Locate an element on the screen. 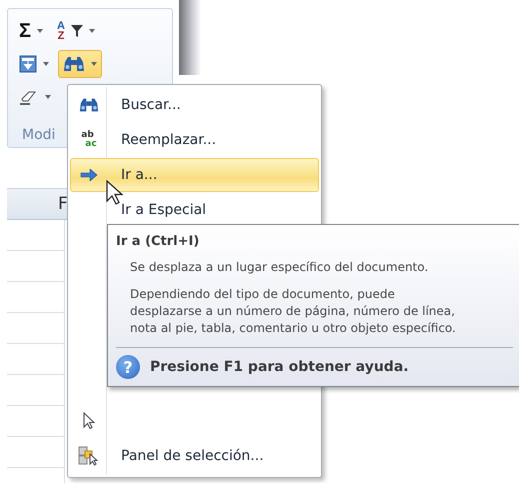 The height and width of the screenshot is (483, 519). pointer-icon is located at coordinates (89, 421).